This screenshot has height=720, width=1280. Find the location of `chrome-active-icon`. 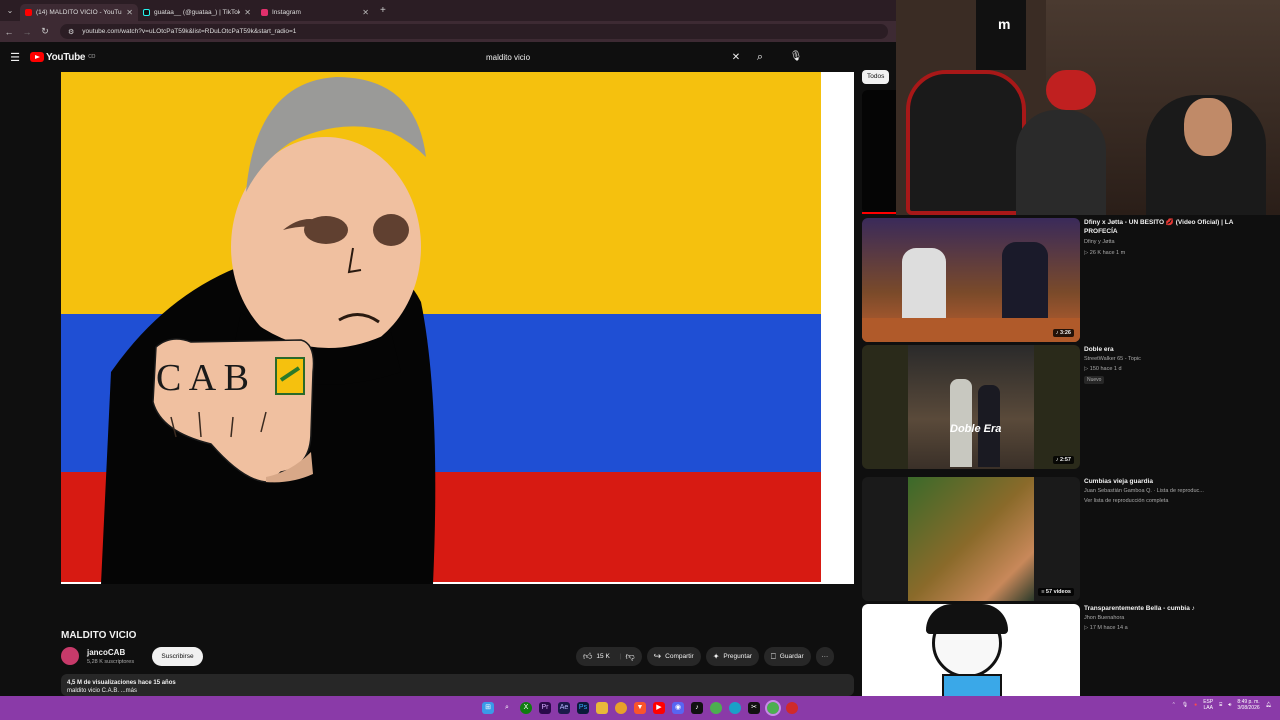

chrome-active-icon is located at coordinates (773, 708).